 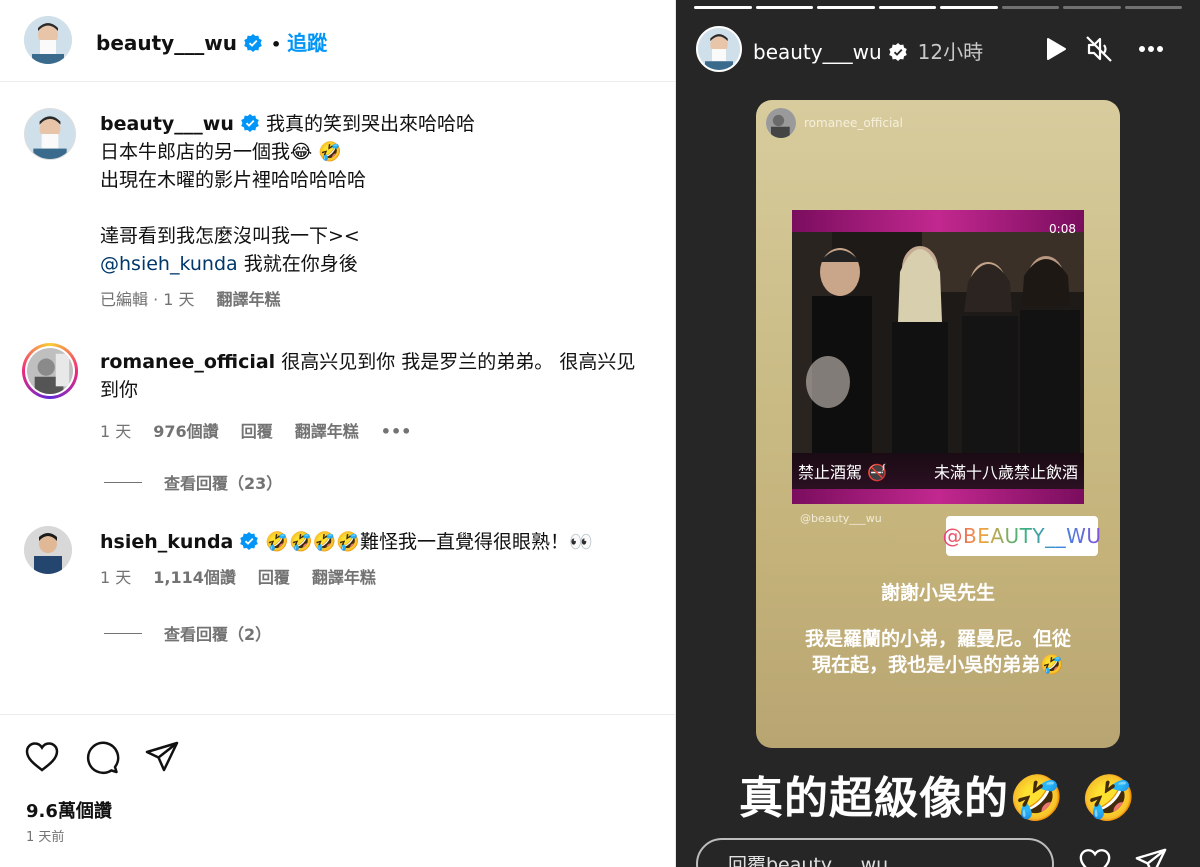 I want to click on mention-link: @hsieh_kunda, so click(x=169, y=264).